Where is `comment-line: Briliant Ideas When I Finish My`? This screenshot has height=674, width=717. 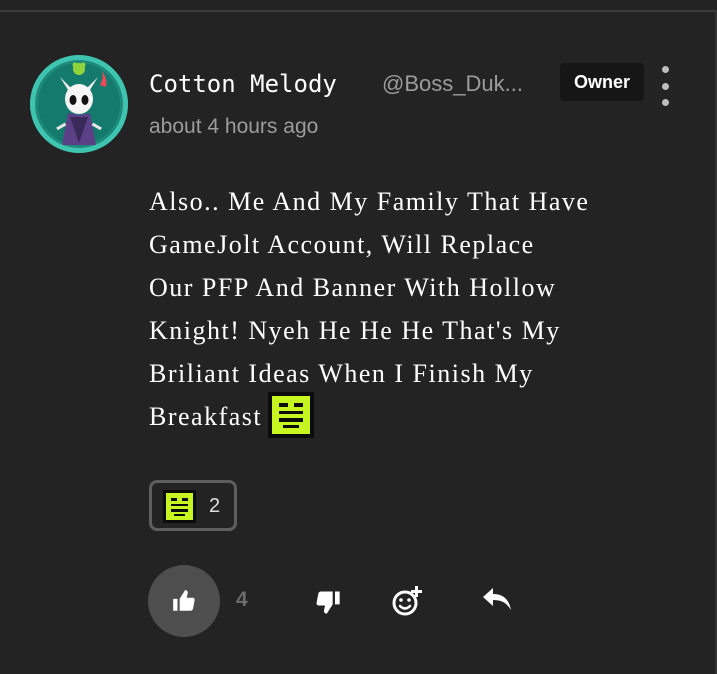 comment-line: Briliant Ideas When I Finish My is located at coordinates (341, 373).